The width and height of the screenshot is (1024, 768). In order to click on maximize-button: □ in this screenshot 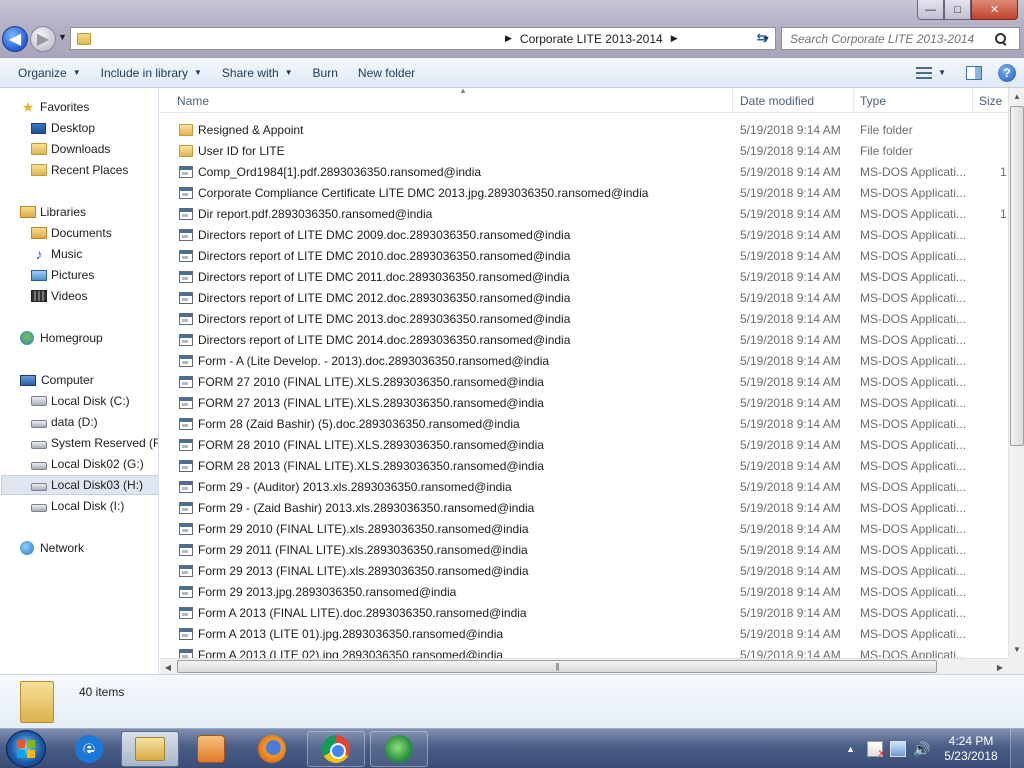, I will do `click(957, 10)`.